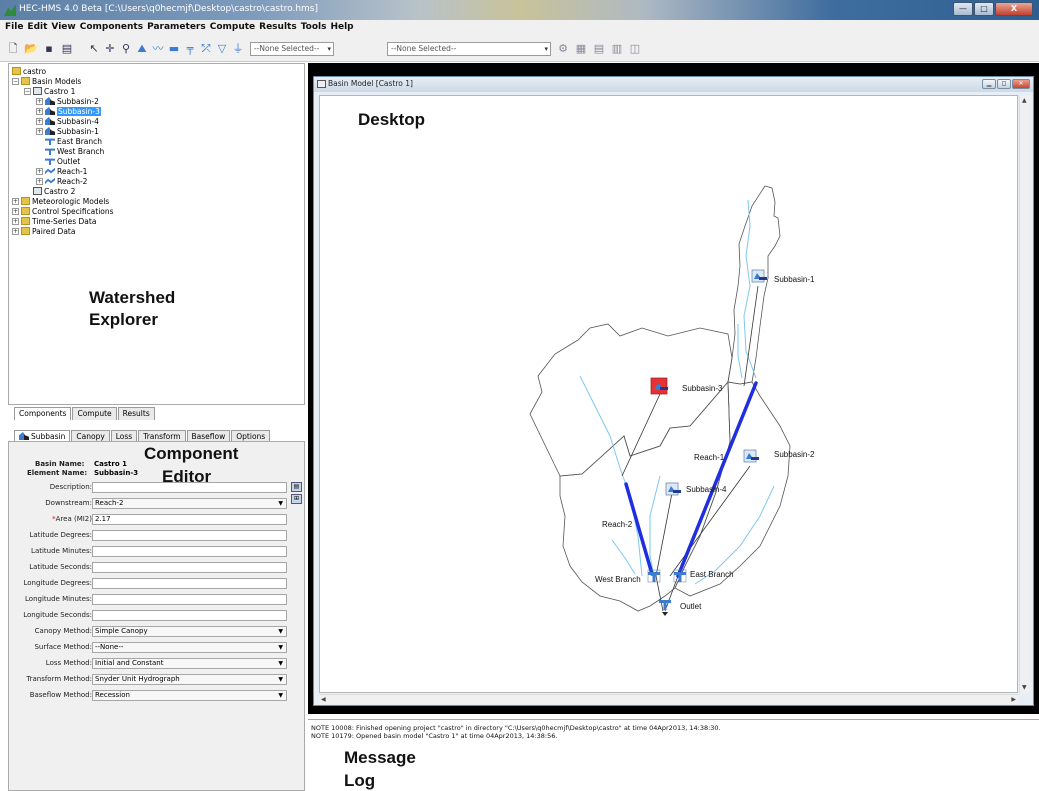  Describe the element at coordinates (190, 49) in the screenshot. I see `junction-tool-icon: ╤` at that location.